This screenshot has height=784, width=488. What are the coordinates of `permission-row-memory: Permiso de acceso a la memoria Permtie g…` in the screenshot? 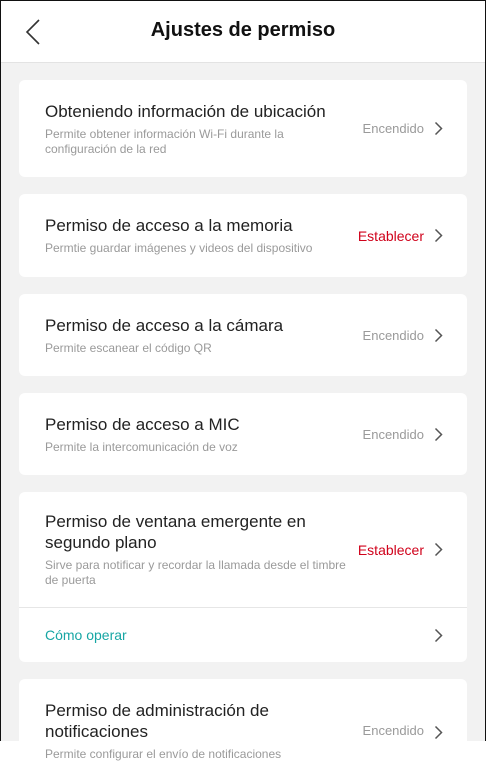 It's located at (243, 235).